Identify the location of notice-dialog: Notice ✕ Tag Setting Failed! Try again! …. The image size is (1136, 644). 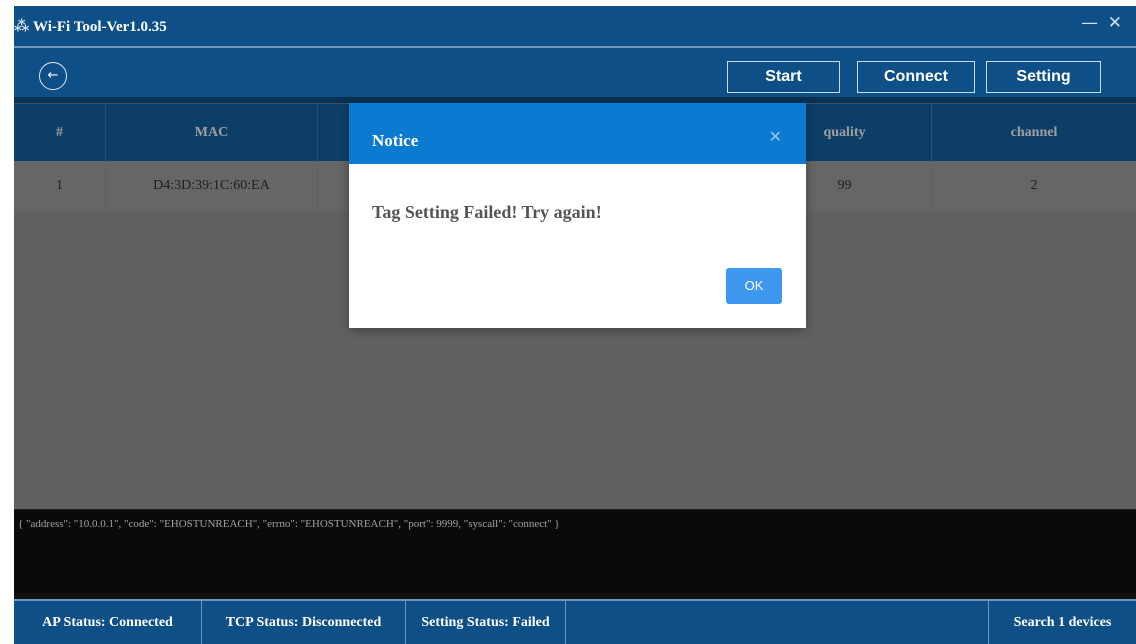
(577, 215).